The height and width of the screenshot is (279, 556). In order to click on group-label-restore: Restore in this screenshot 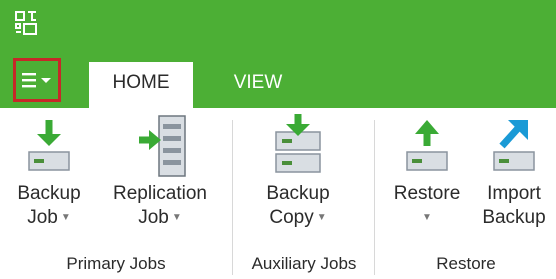, I will do `click(466, 263)`.